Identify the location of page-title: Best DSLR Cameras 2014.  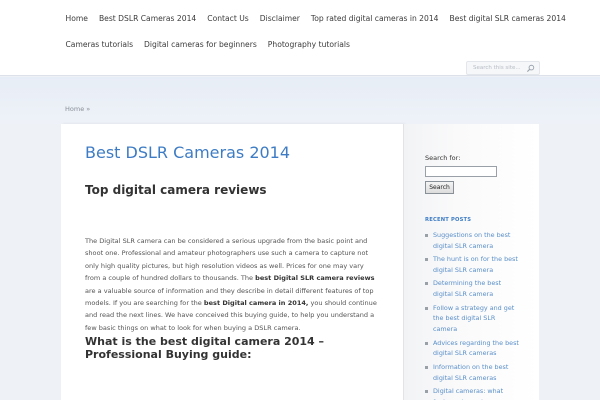
(188, 152).